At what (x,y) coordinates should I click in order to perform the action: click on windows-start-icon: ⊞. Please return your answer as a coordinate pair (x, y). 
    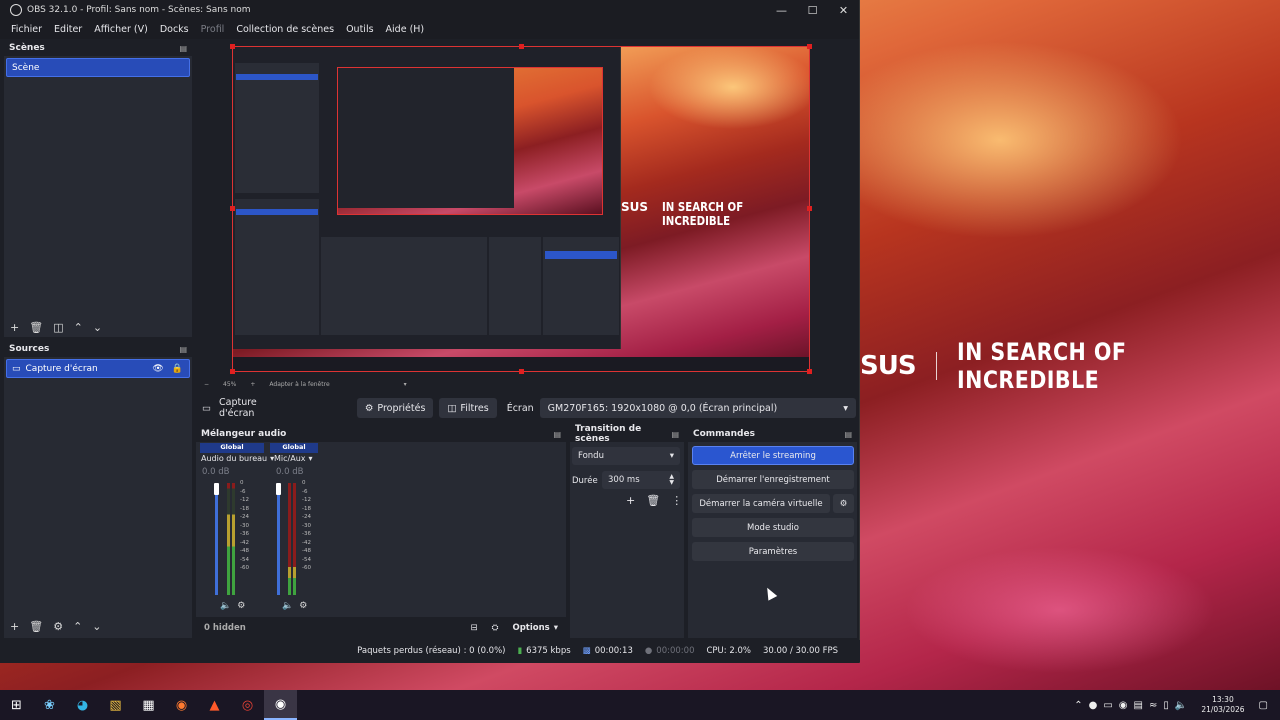
    Looking at the image, I should click on (16, 705).